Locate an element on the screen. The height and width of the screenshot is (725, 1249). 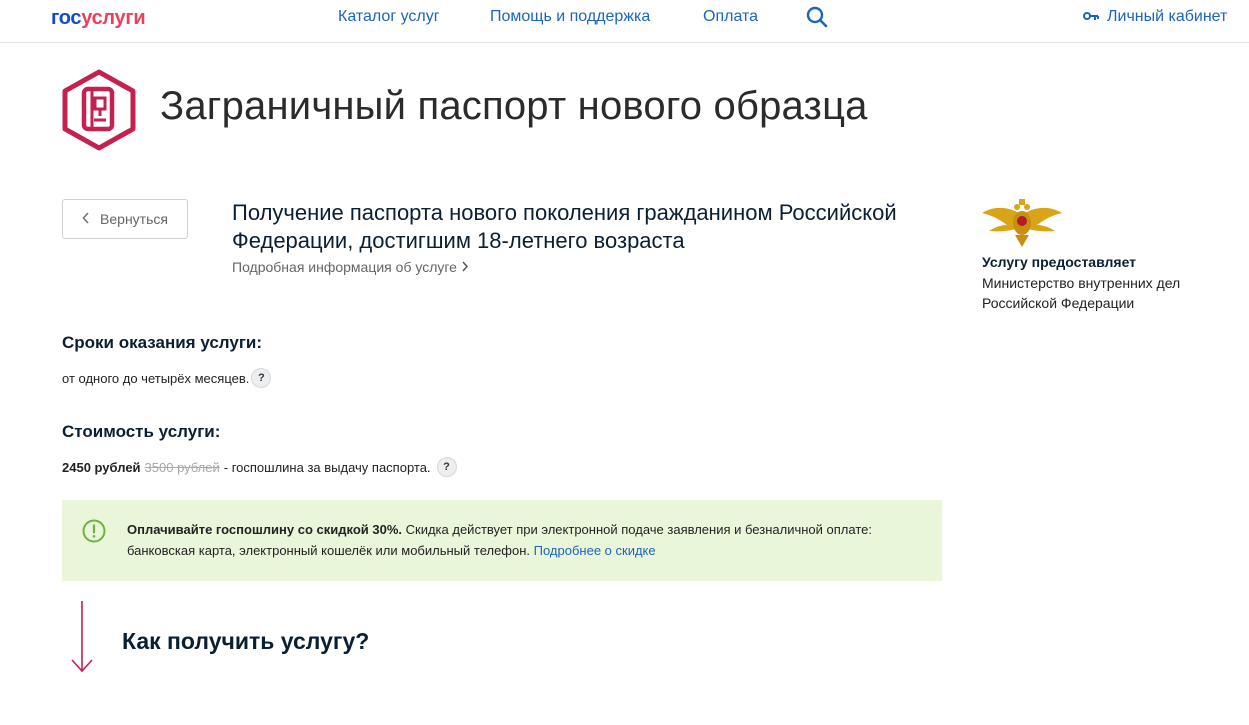
arrow-down-icon is located at coordinates (82, 637).